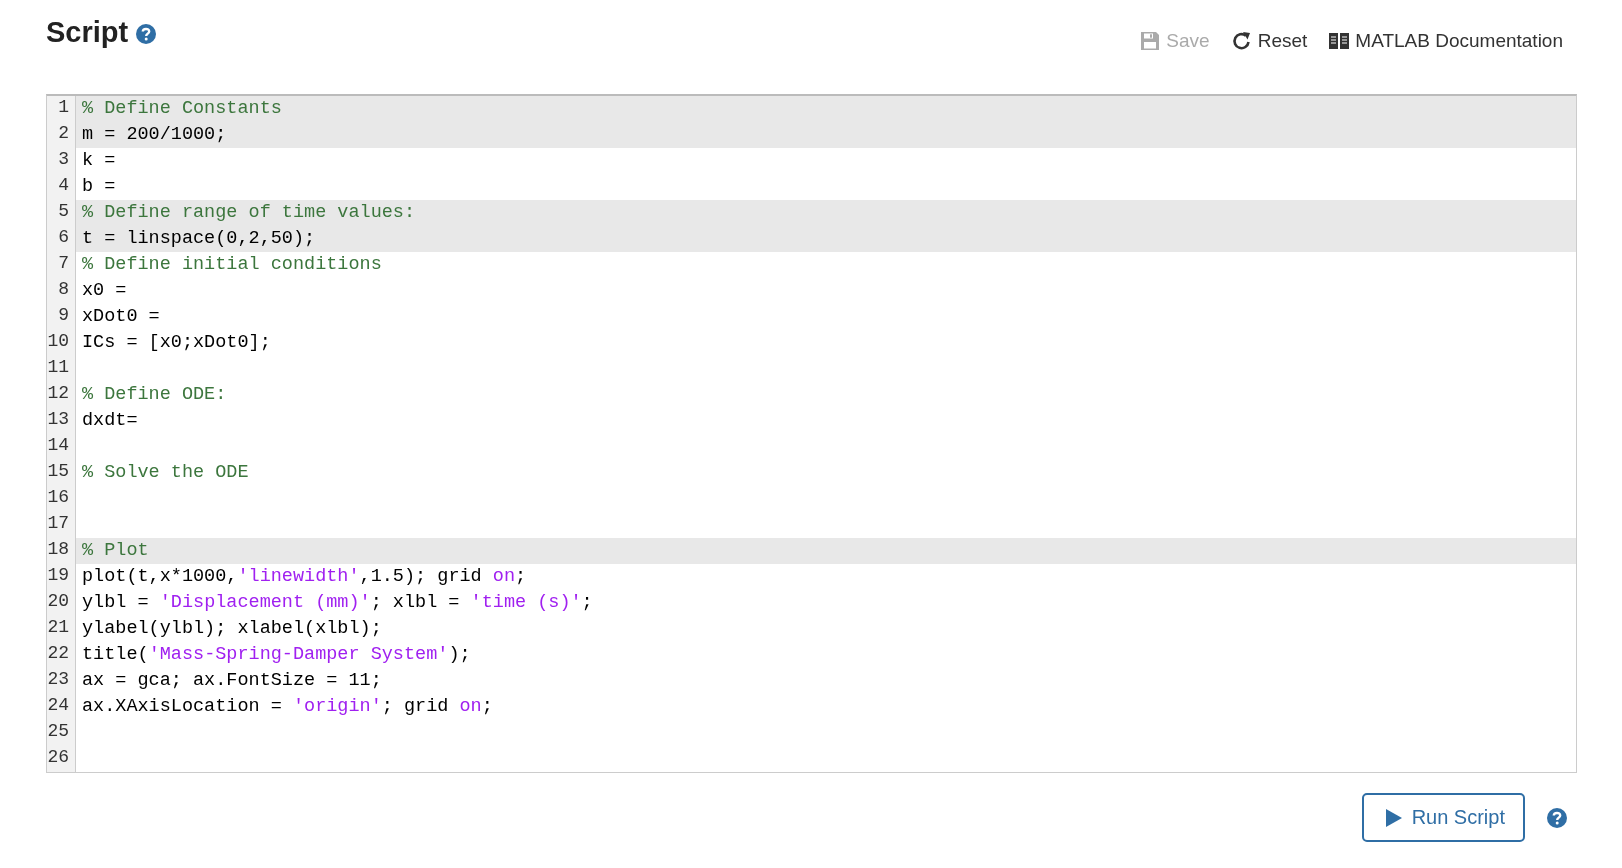  Describe the element at coordinates (61, 213) in the screenshot. I see `line-number: 5` at that location.